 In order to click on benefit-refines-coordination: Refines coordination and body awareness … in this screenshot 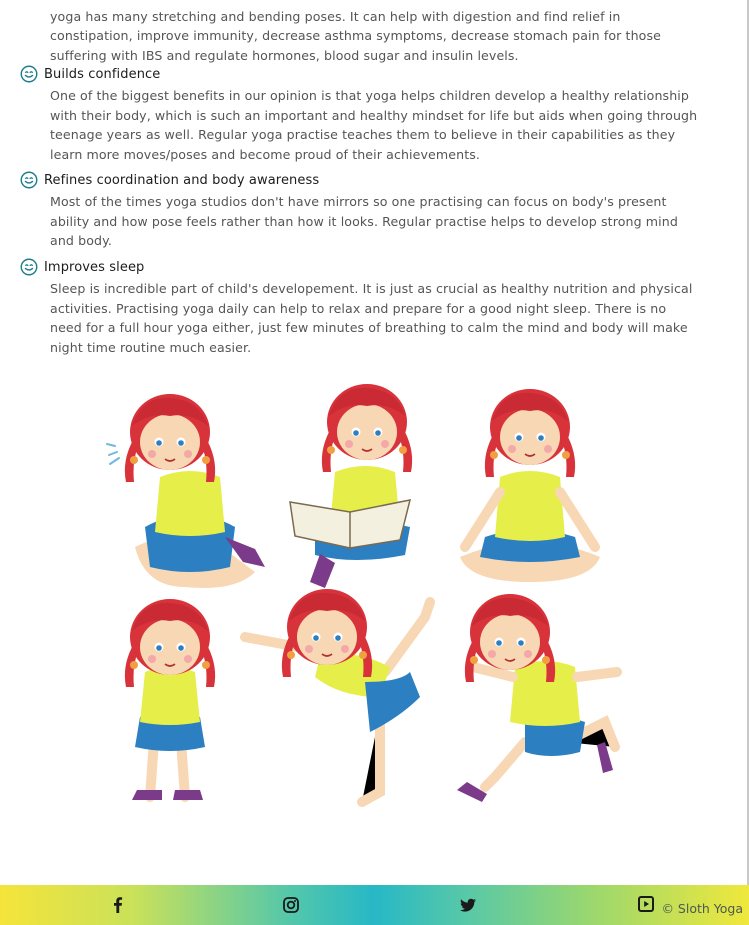, I will do `click(365, 210)`.